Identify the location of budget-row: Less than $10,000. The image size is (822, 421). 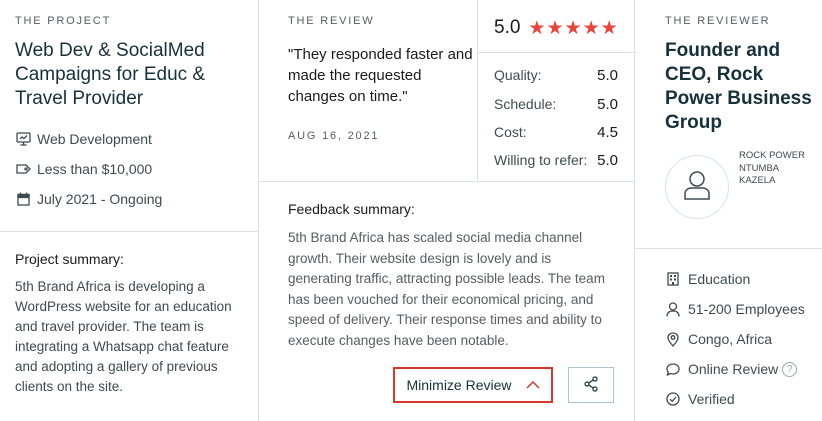
(83, 169).